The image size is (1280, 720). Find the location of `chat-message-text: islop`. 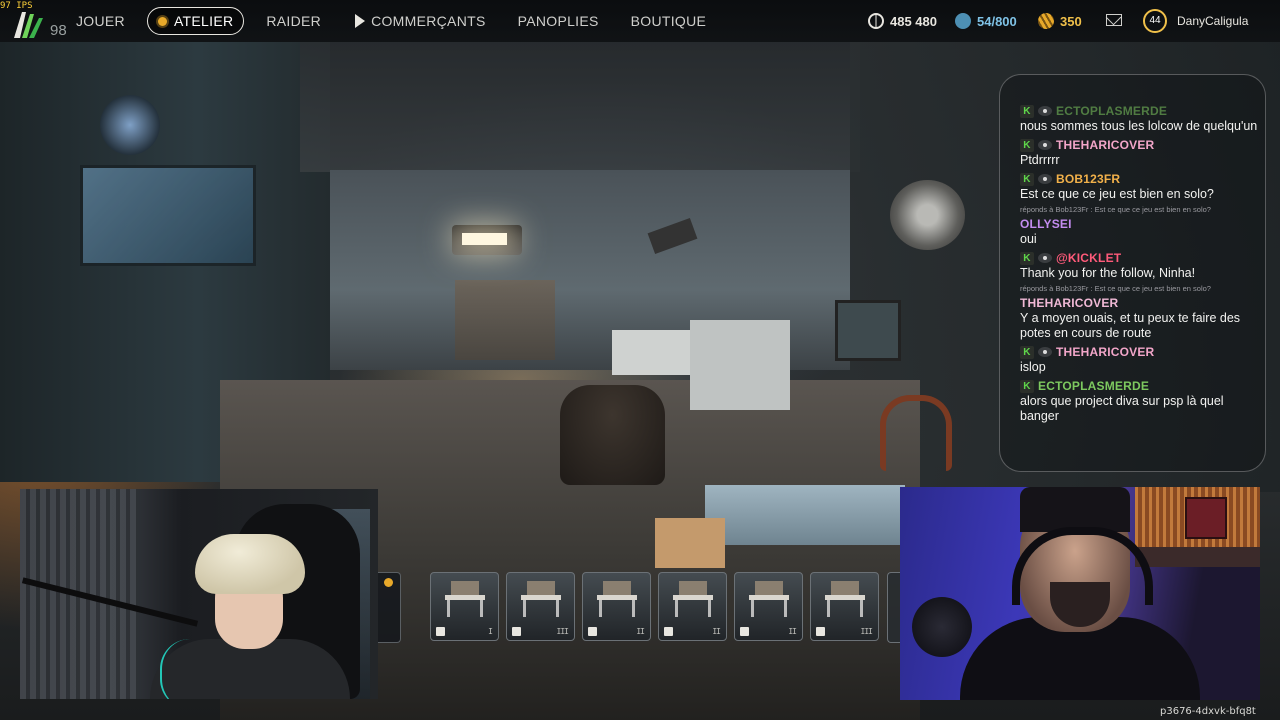

chat-message-text: islop is located at coordinates (1033, 367).